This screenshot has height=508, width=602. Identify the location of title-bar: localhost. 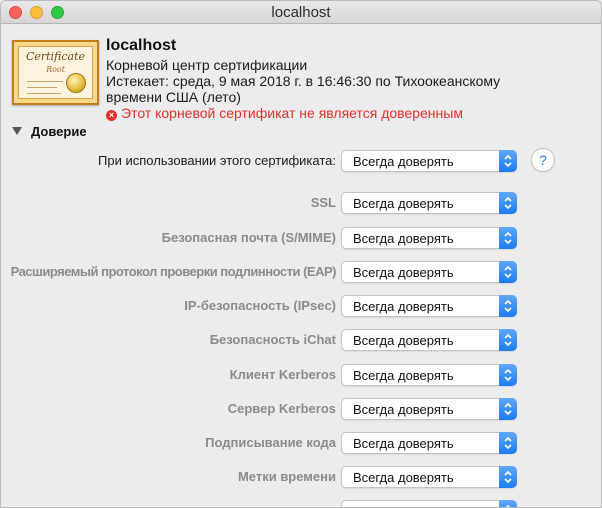
(301, 12).